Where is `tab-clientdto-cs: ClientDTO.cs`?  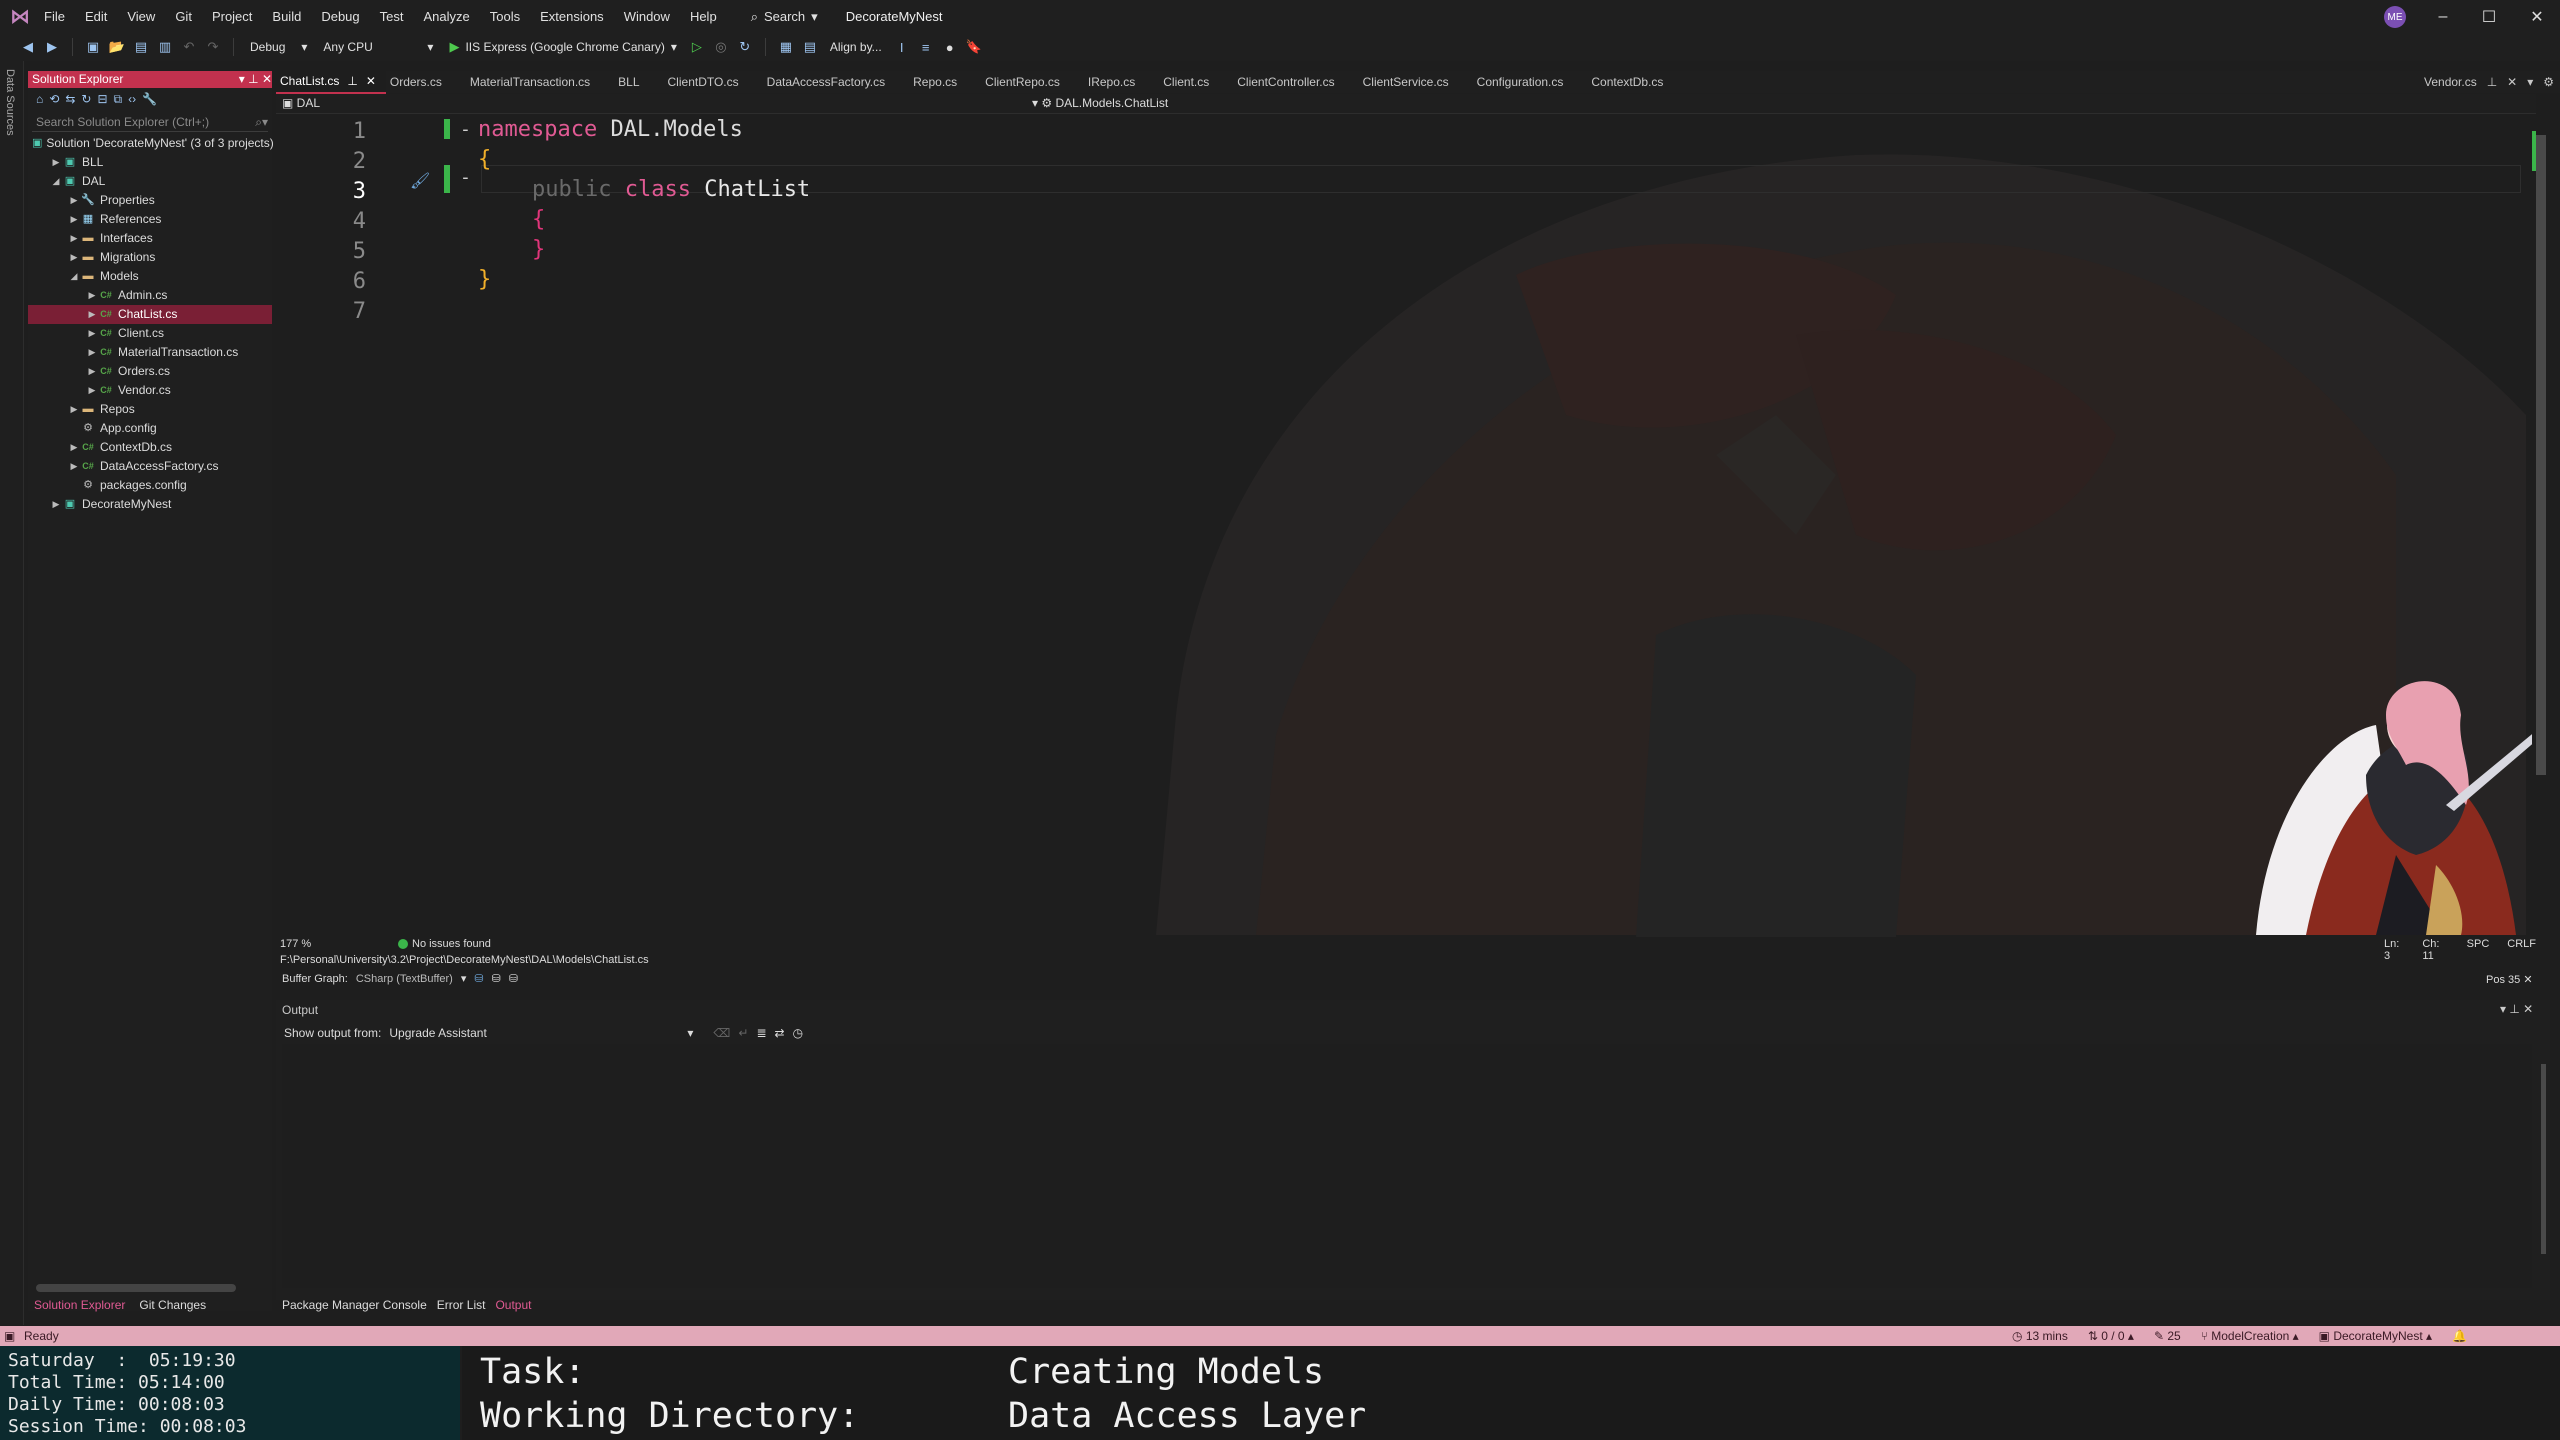 tab-clientdto-cs: ClientDTO.cs is located at coordinates (713, 82).